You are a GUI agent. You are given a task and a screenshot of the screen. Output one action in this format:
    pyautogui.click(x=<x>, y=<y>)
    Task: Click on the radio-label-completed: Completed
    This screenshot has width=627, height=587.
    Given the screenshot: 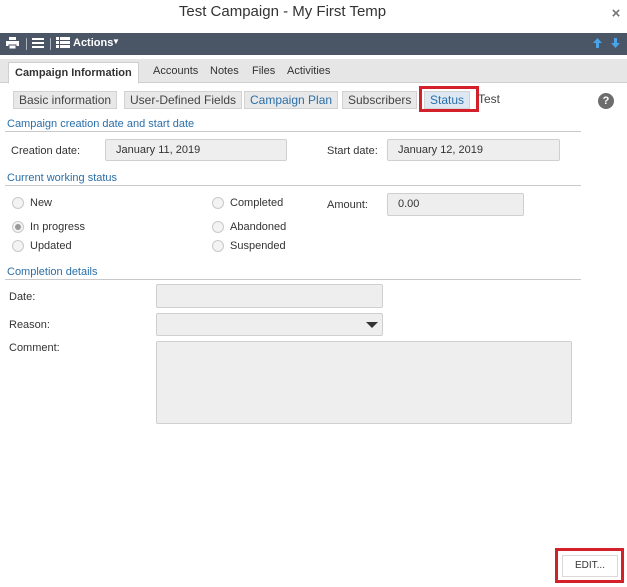 What is the action you would take?
    pyautogui.click(x=257, y=203)
    